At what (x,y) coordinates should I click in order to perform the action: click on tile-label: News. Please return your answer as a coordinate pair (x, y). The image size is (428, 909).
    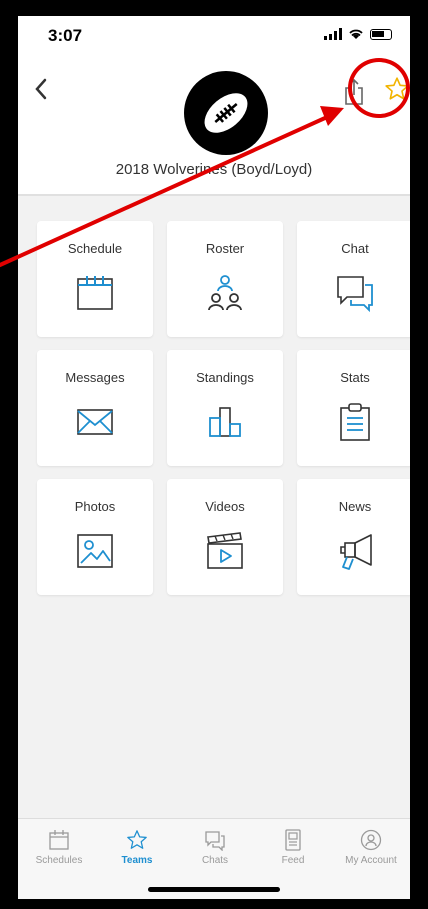
    Looking at the image, I should click on (355, 506).